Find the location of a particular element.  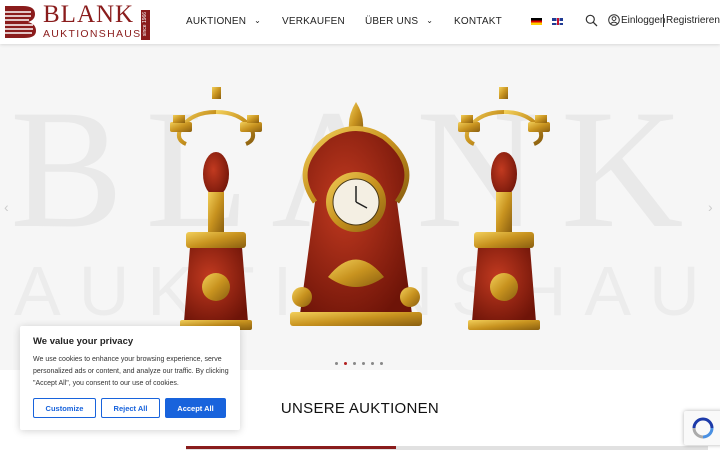

logo-subline: AUKTIONSHAUS is located at coordinates (92, 34).